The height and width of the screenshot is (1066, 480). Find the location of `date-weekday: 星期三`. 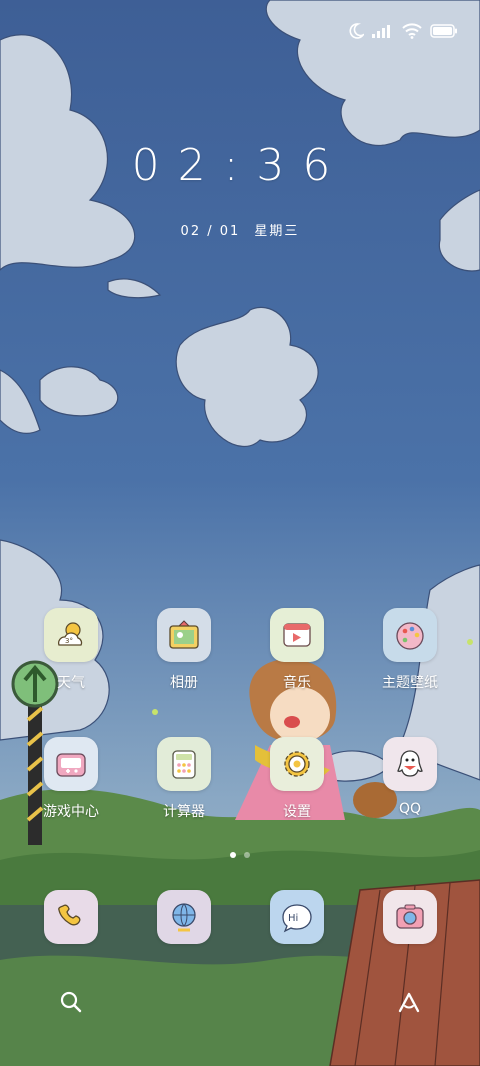

date-weekday: 星期三 is located at coordinates (277, 231).